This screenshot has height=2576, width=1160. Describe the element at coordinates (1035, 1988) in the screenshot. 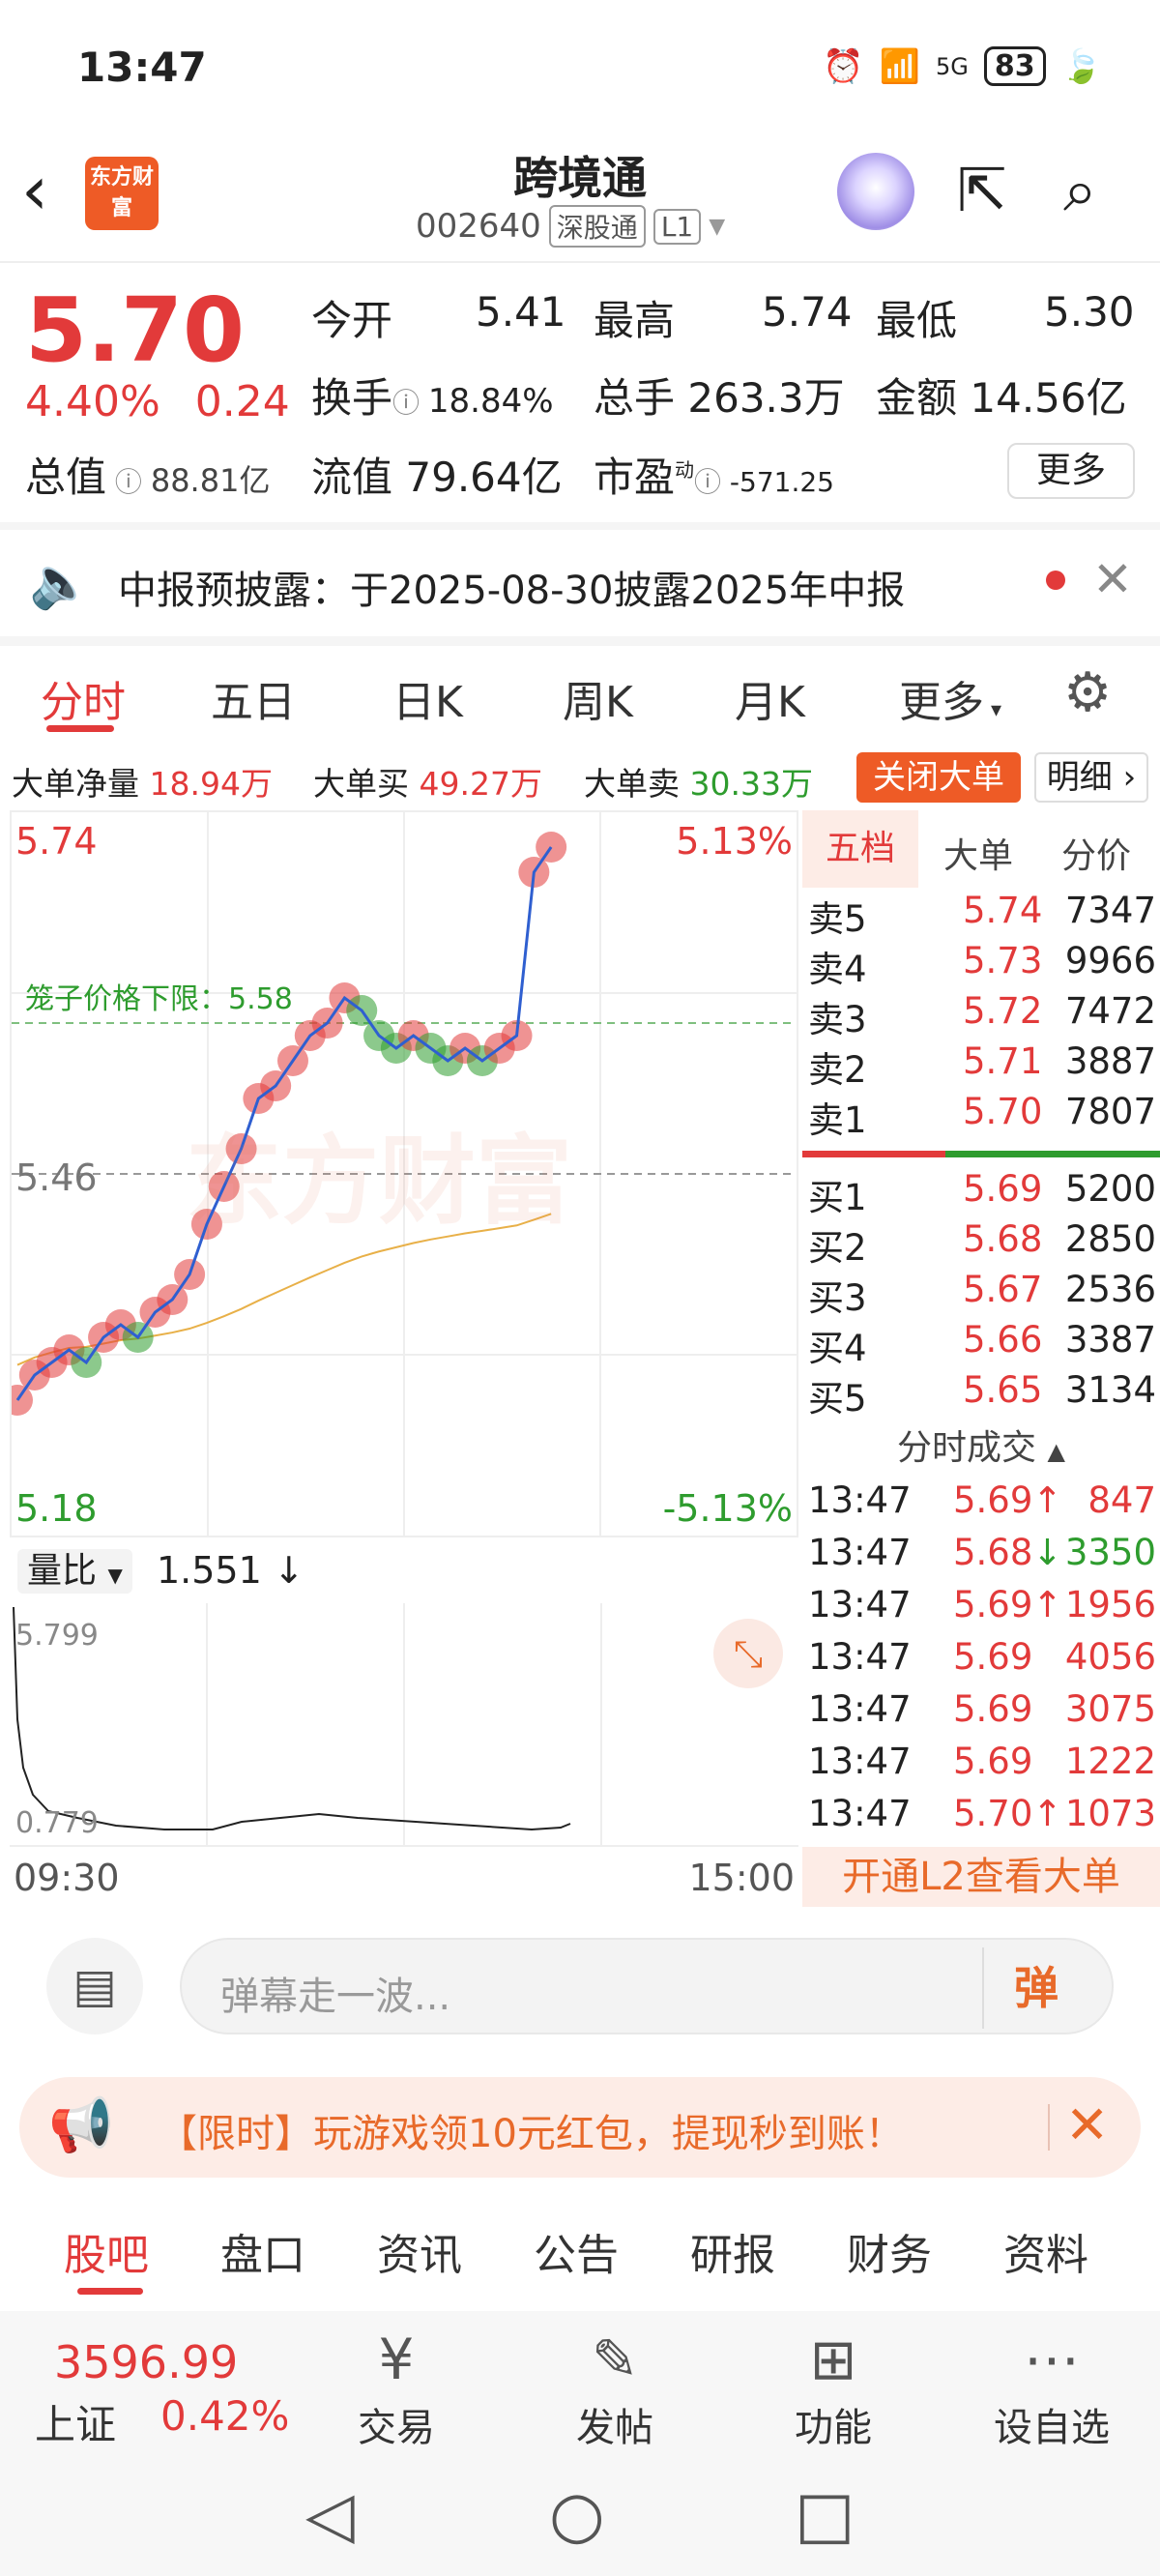

I see `danmaku-button: 弹` at that location.